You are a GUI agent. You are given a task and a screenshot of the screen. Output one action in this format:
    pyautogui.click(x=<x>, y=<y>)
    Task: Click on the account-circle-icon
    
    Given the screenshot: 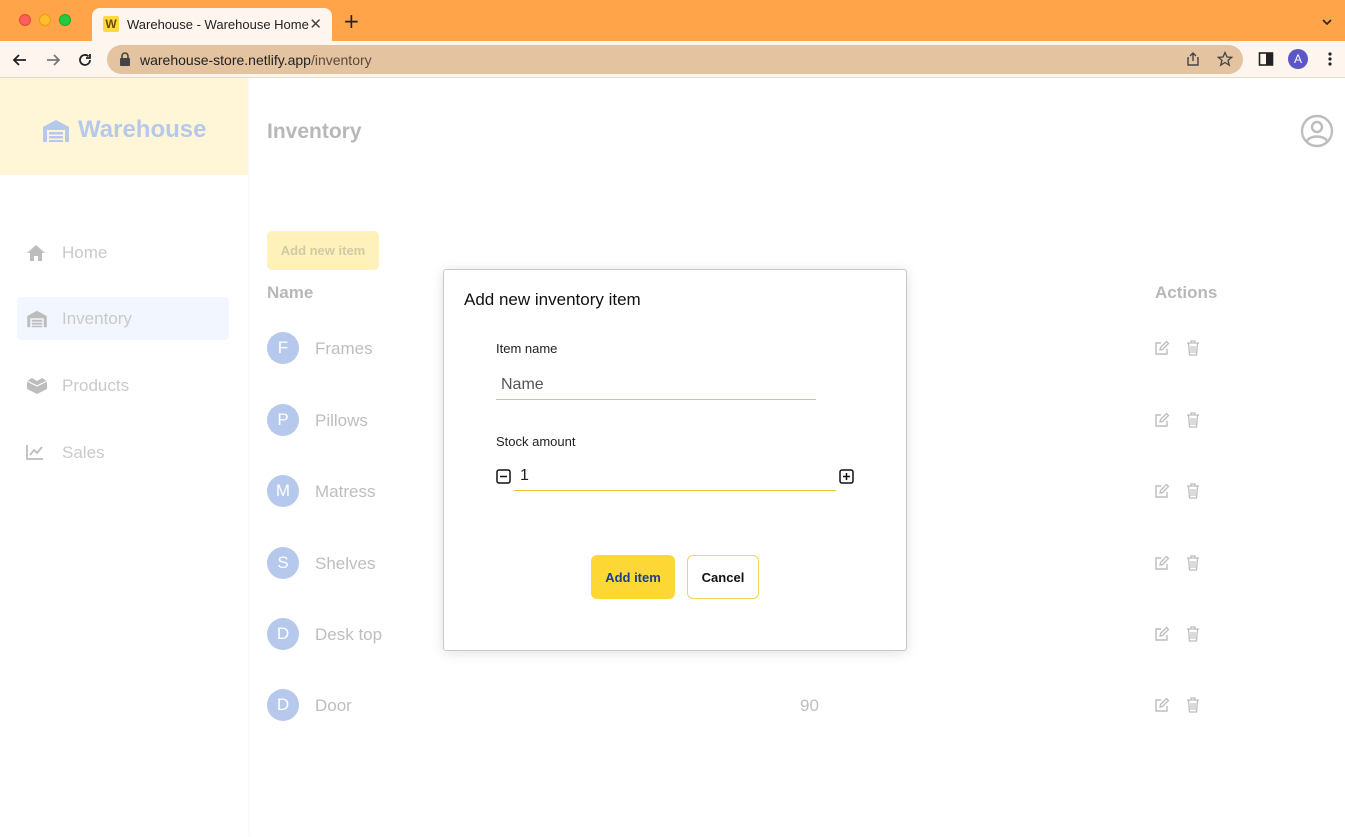 What is the action you would take?
    pyautogui.click(x=1317, y=133)
    